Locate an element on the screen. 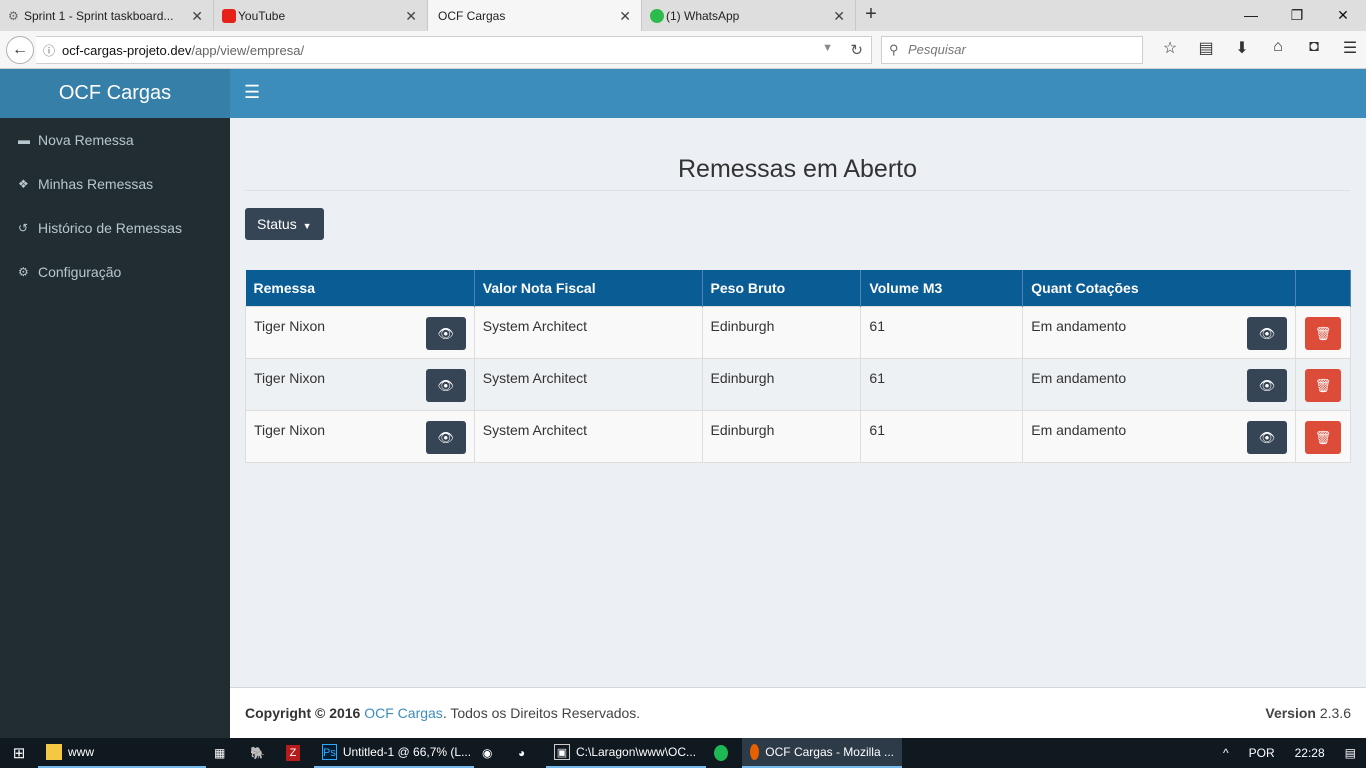 This screenshot has height=768, width=1366. sidebar-item-nova-remessa: ▬ Nova Remessa is located at coordinates (115, 140).